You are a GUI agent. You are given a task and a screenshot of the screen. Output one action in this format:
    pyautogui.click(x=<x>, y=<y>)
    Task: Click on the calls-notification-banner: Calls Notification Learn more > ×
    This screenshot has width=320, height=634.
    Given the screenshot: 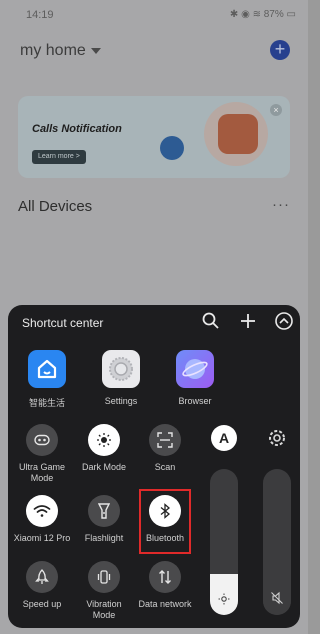 What is the action you would take?
    pyautogui.click(x=154, y=137)
    